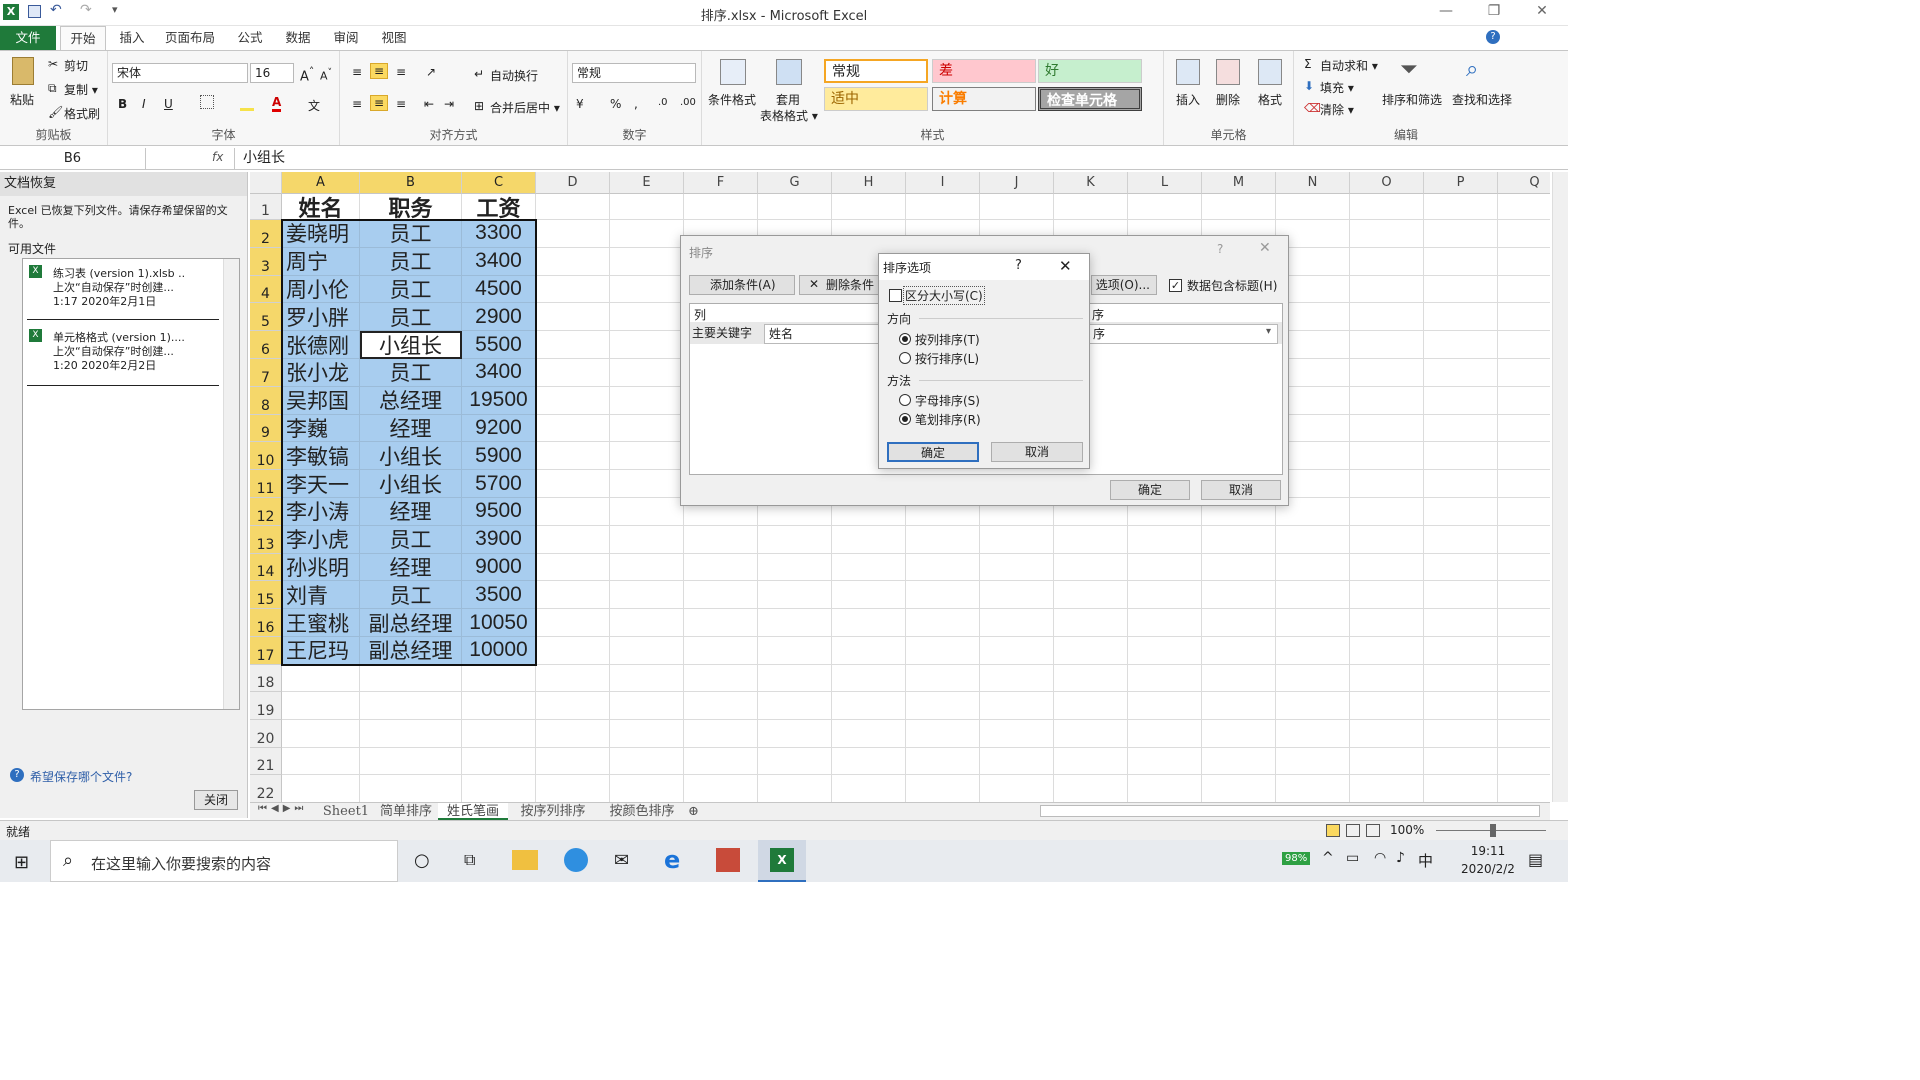  What do you see at coordinates (53, 64) in the screenshot?
I see `cut-icon: ✂` at bounding box center [53, 64].